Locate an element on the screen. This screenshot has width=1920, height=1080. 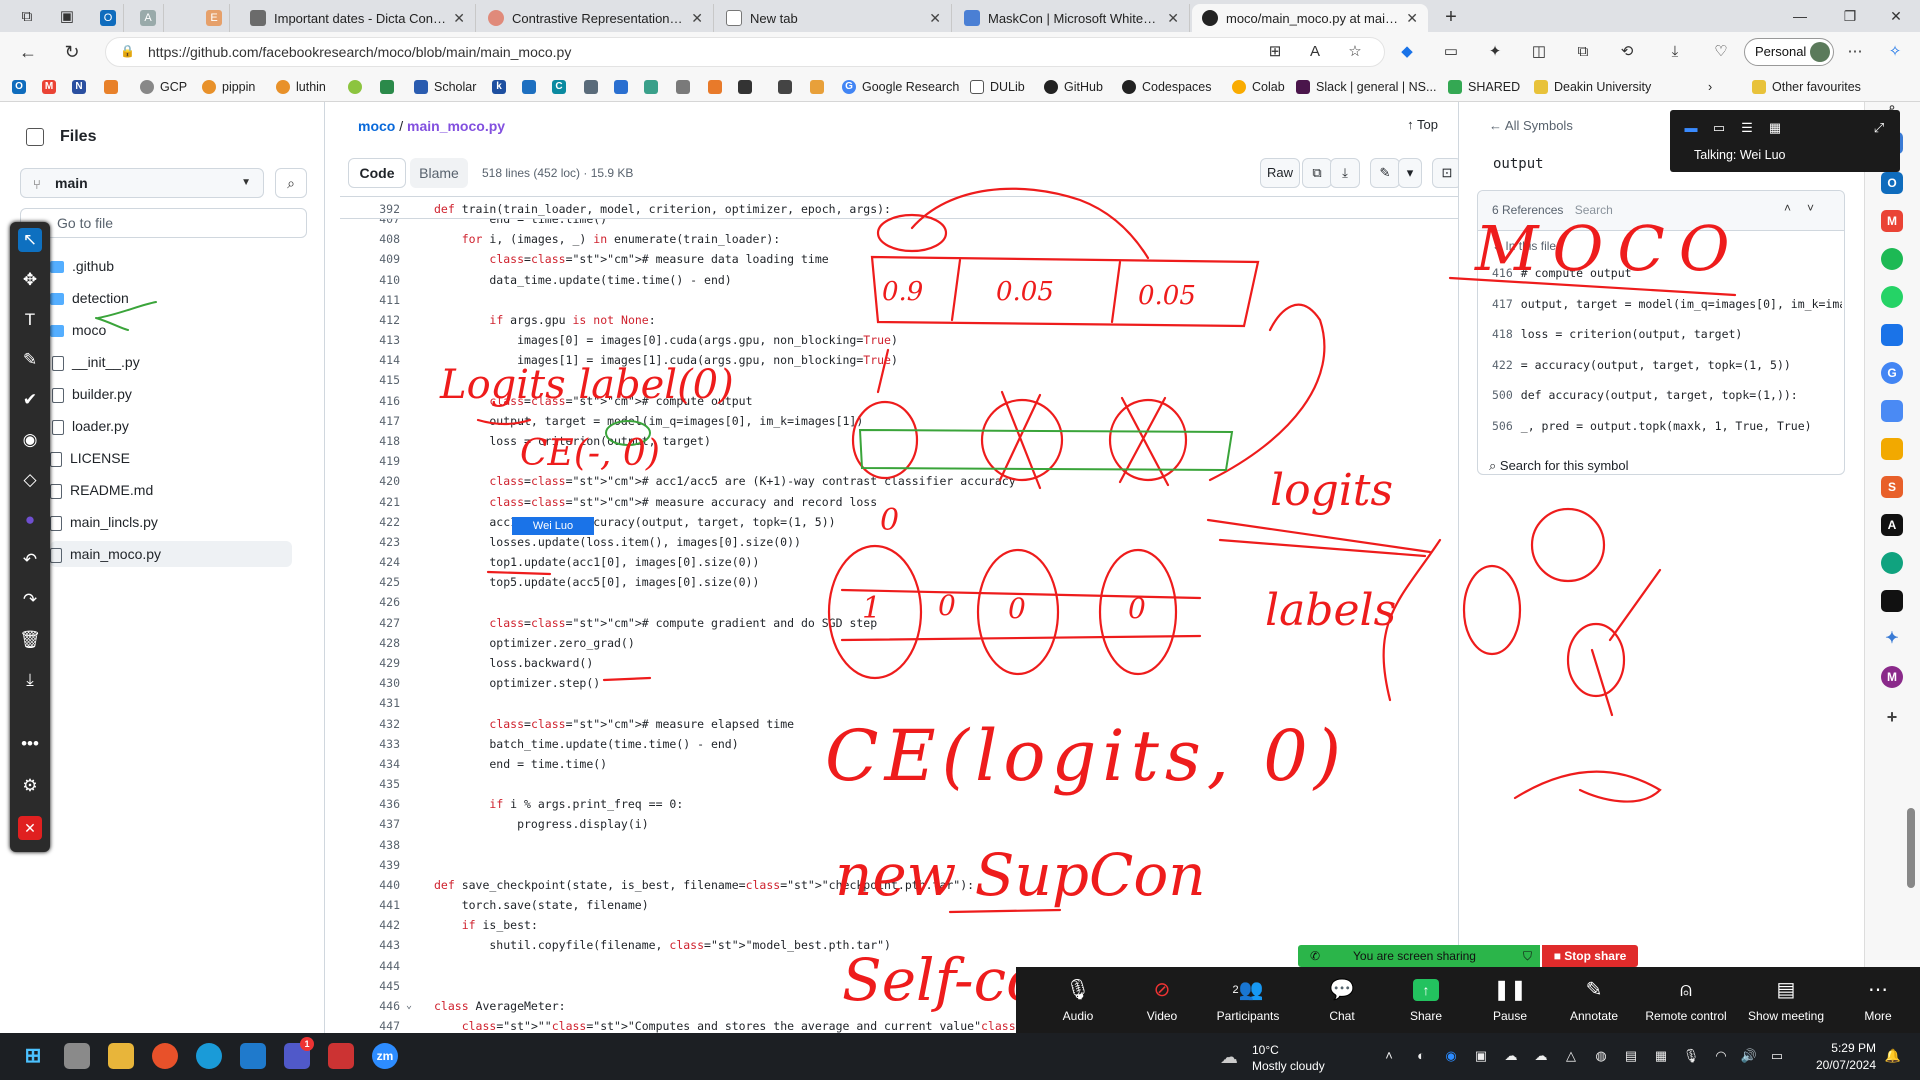
tray-app-icon: ◐ is located at coordinates (1421, 1056).